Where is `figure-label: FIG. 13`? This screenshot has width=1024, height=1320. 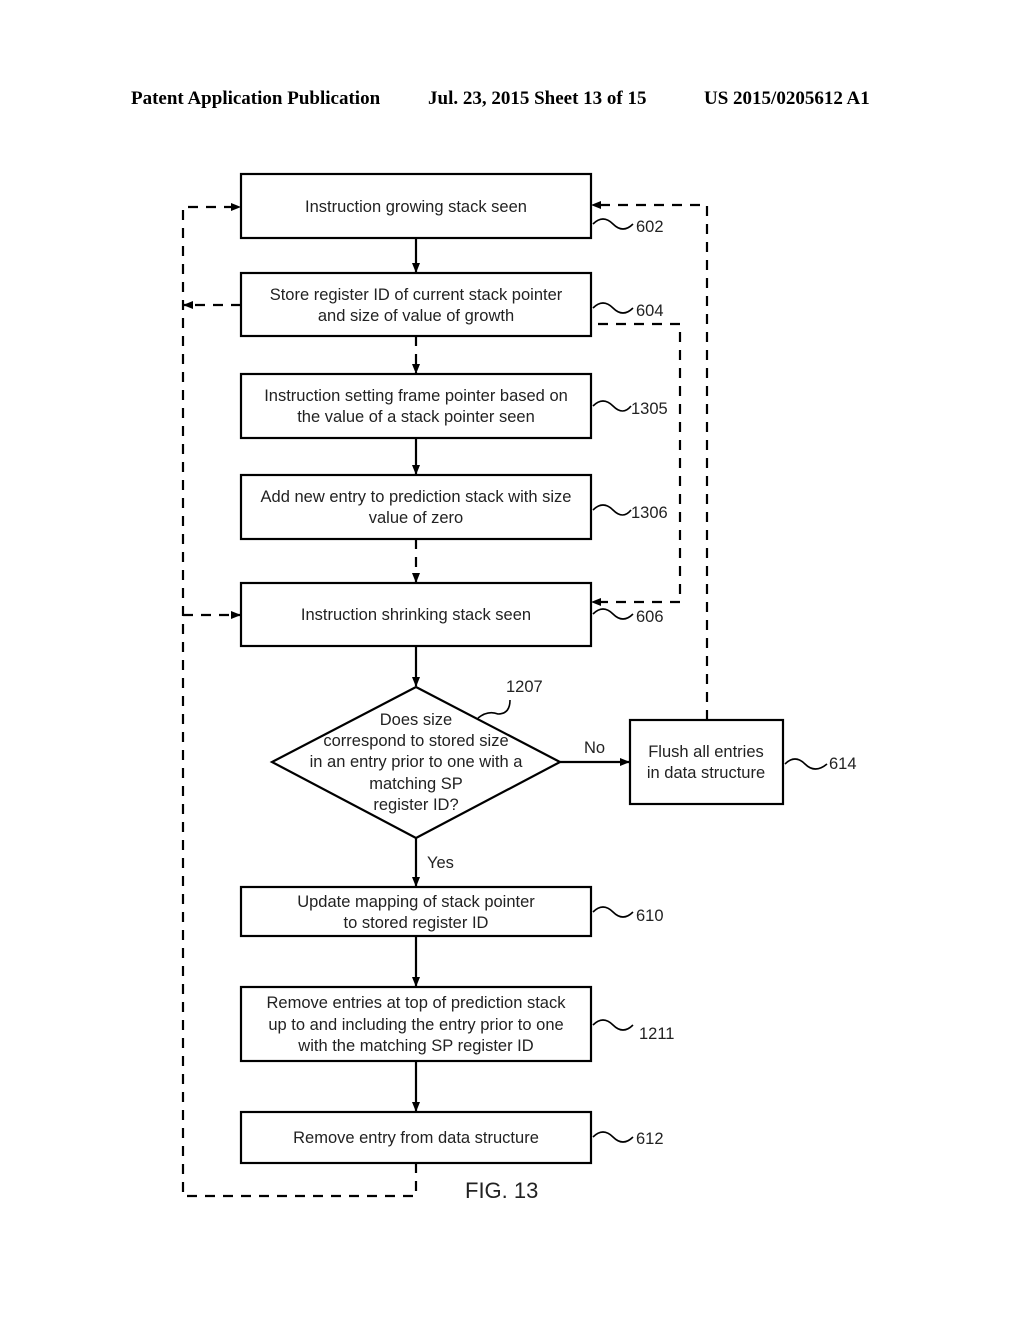 figure-label: FIG. 13 is located at coordinates (501, 1190).